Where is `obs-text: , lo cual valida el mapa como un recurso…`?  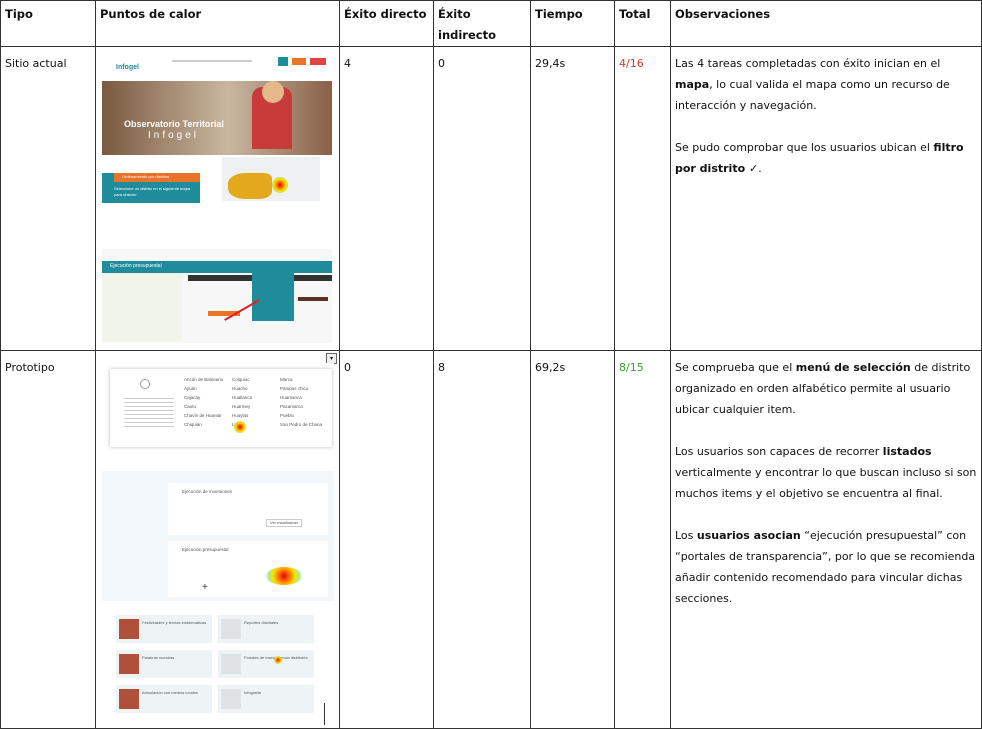 obs-text: , lo cual valida el mapa como un recurso… is located at coordinates (812, 95).